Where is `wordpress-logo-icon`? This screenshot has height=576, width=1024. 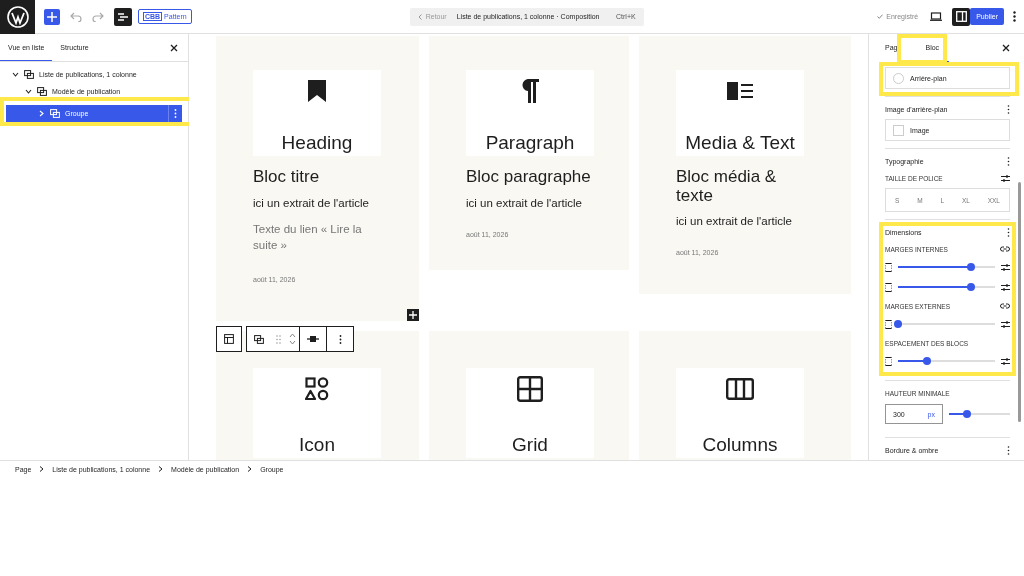 wordpress-logo-icon is located at coordinates (17, 17).